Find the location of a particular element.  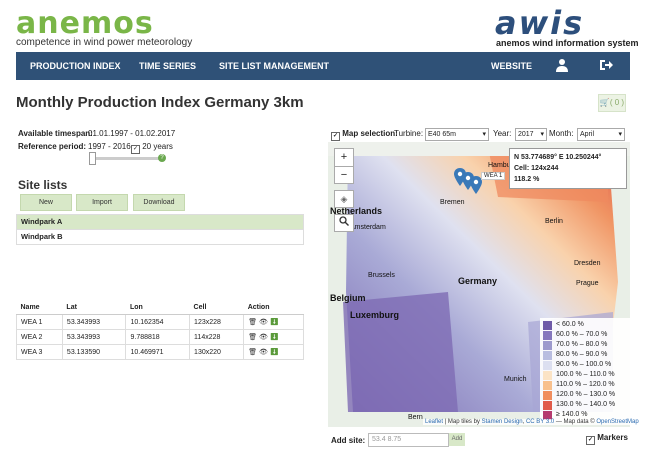

legend-item: 60.0 % – 70.0 % is located at coordinates (586, 335).